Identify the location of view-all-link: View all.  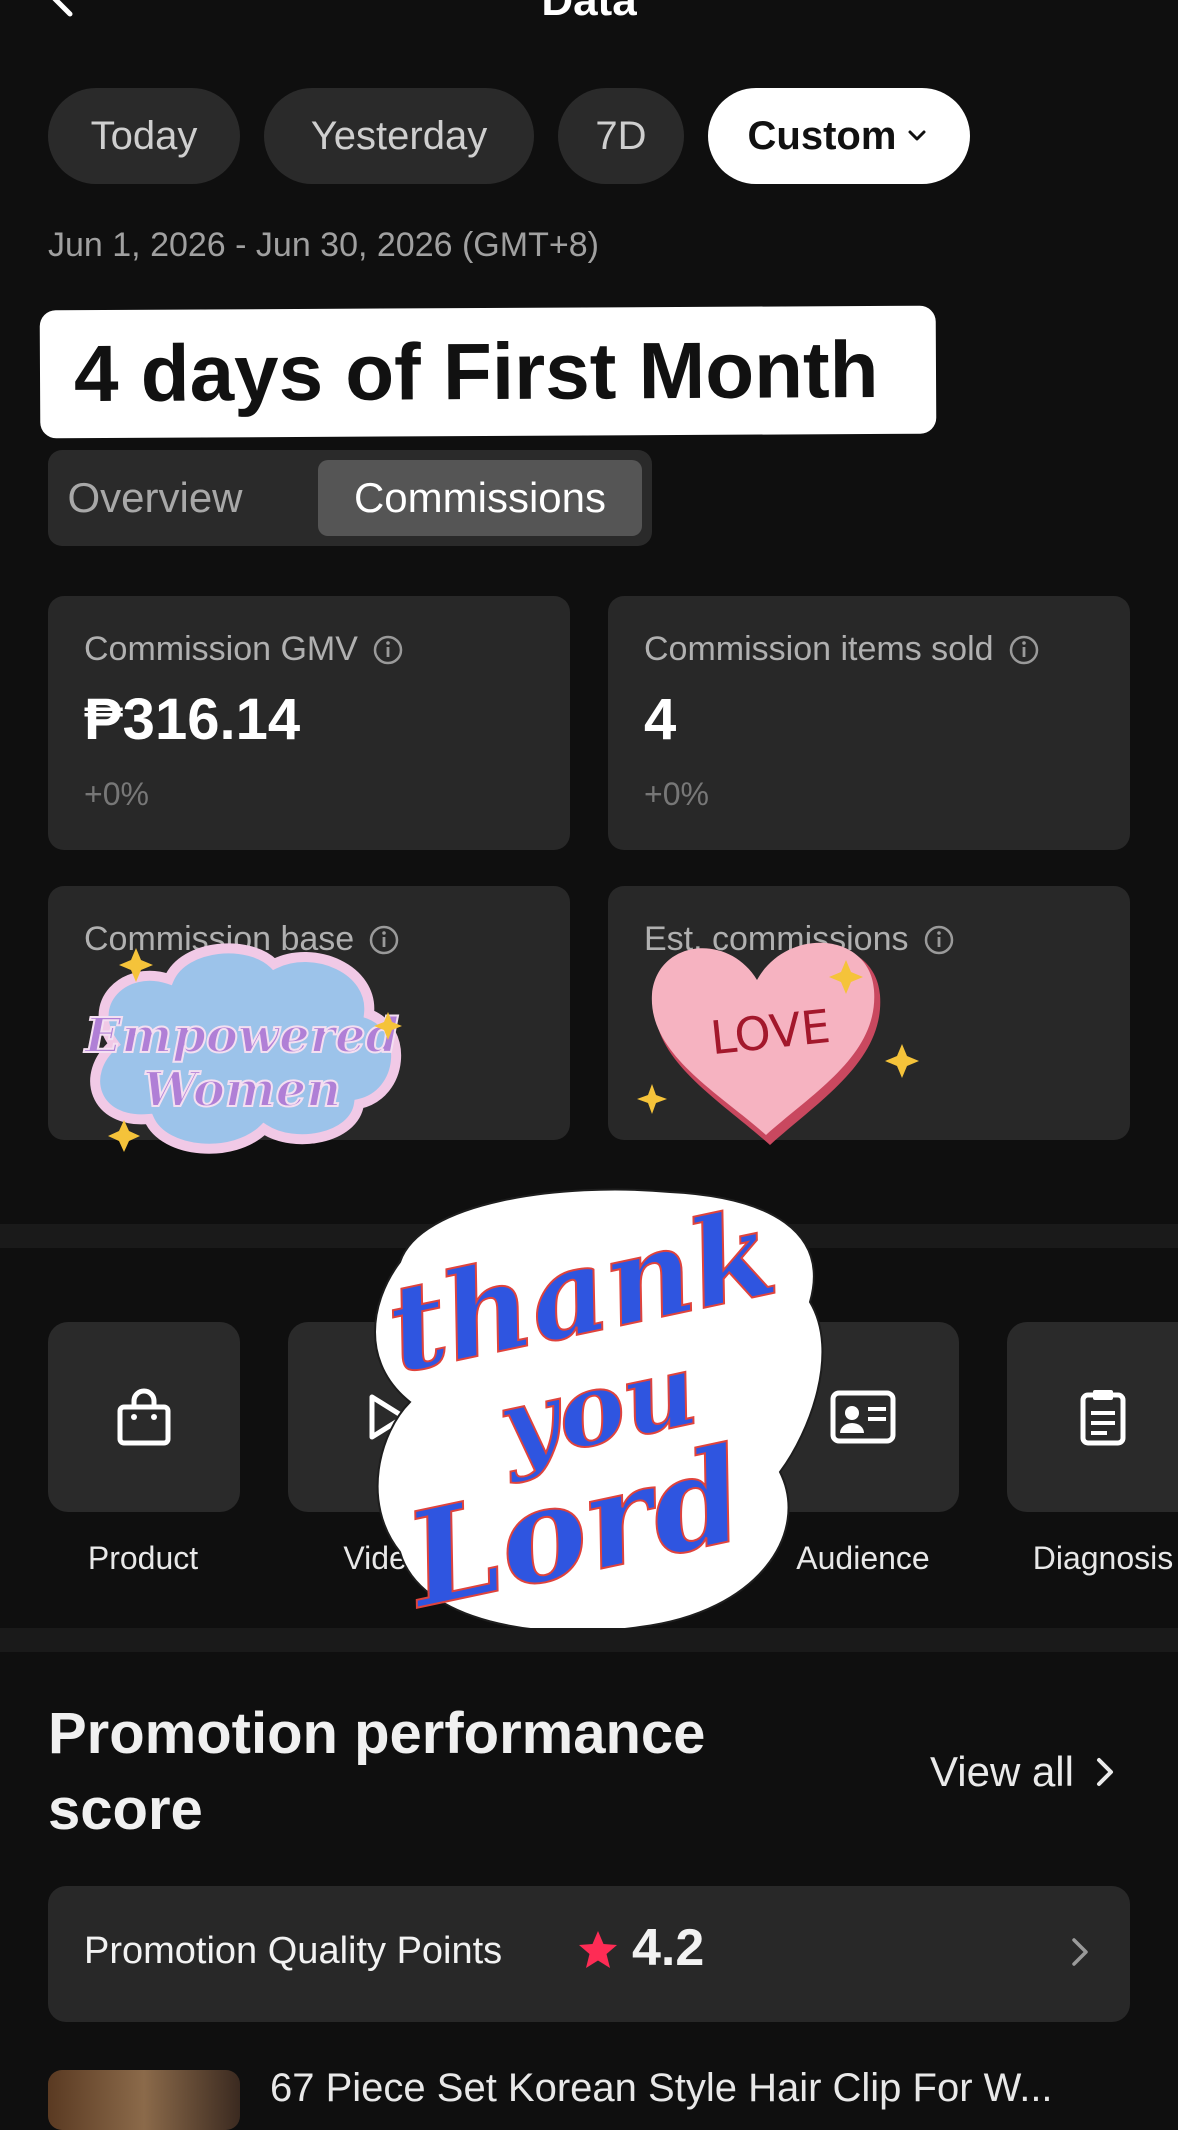
(1024, 1772).